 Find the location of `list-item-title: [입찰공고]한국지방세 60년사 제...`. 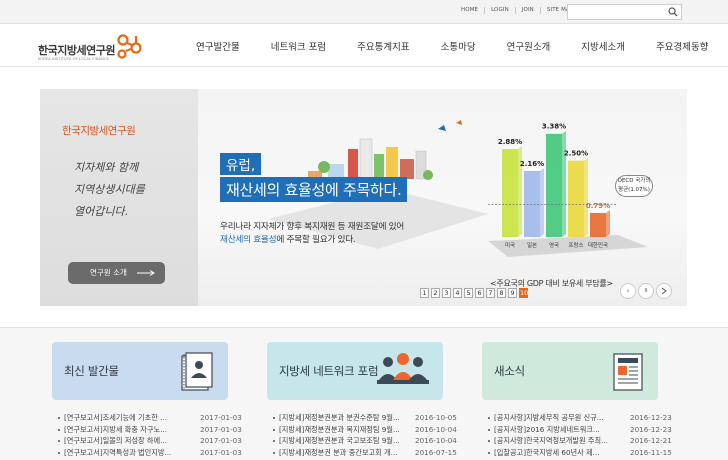

list-item-title: [입찰공고]한국지방세 60년사 제... is located at coordinates (555, 453).